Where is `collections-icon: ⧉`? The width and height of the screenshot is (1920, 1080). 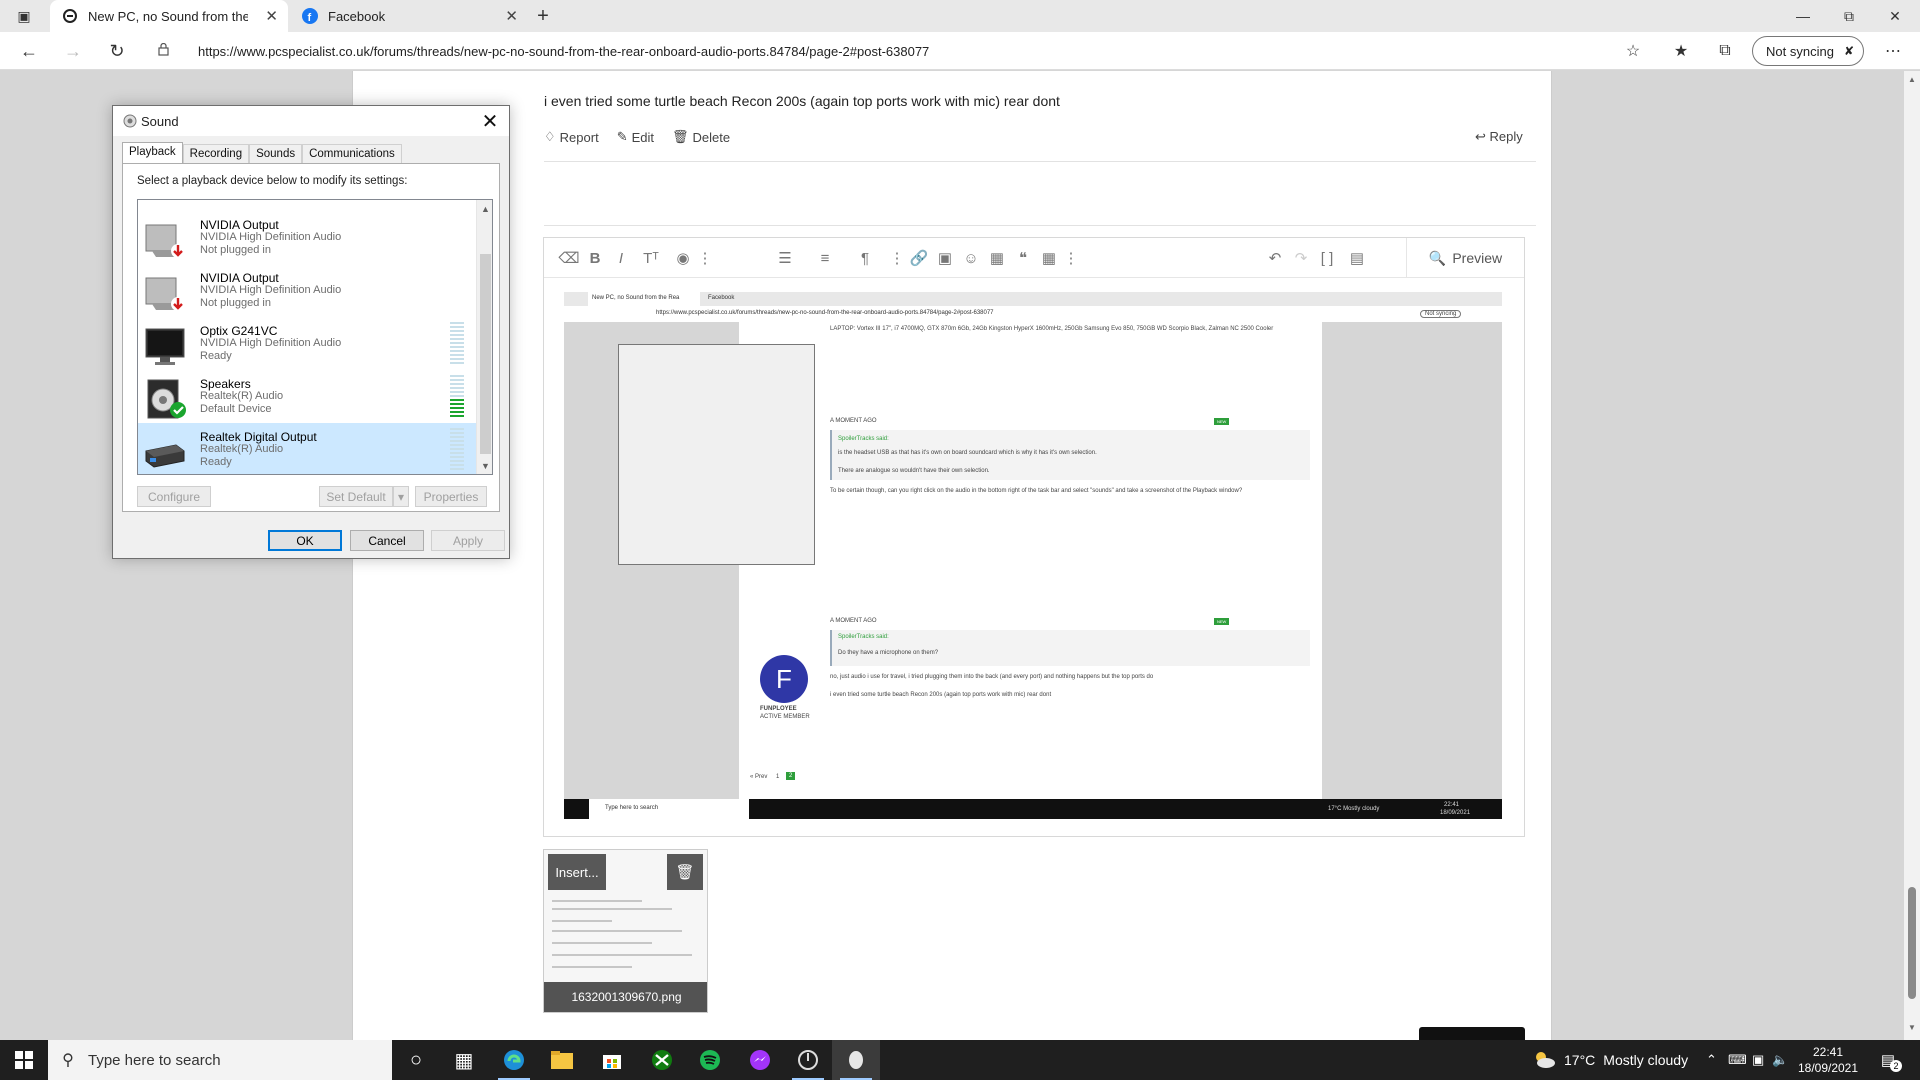
collections-icon: ⧉ is located at coordinates (1725, 51).